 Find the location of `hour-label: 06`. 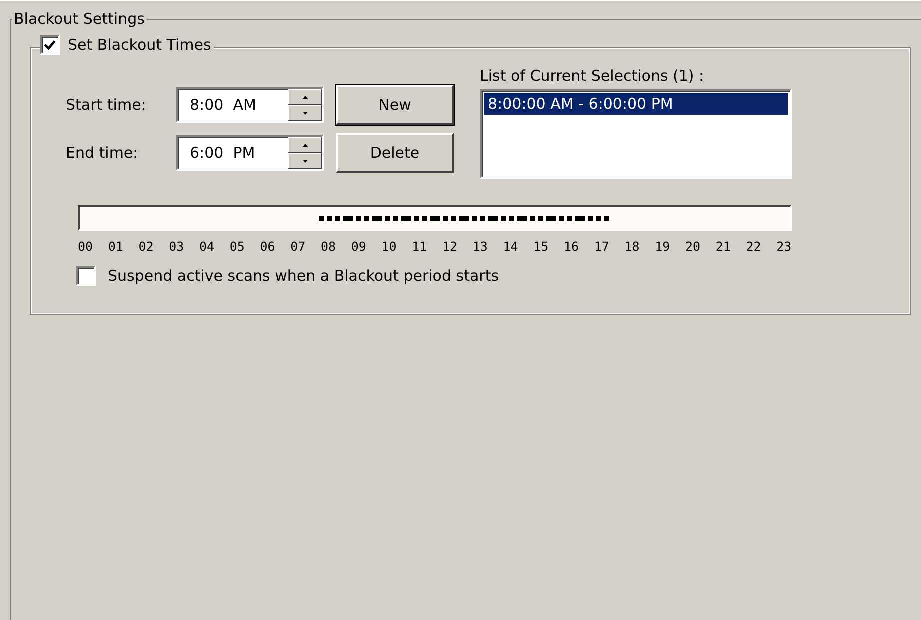

hour-label: 06 is located at coordinates (268, 246).